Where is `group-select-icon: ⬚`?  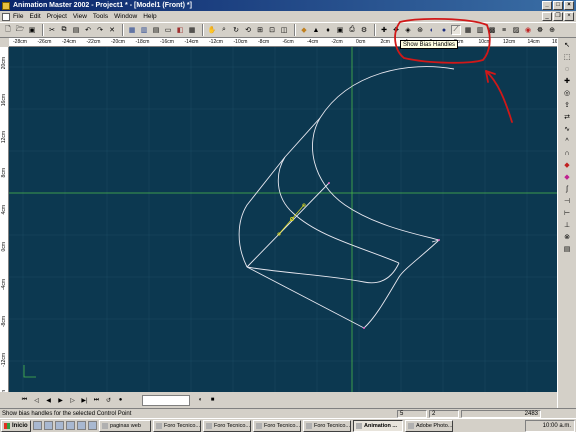
group-select-icon: ⬚ is located at coordinates (567, 57).